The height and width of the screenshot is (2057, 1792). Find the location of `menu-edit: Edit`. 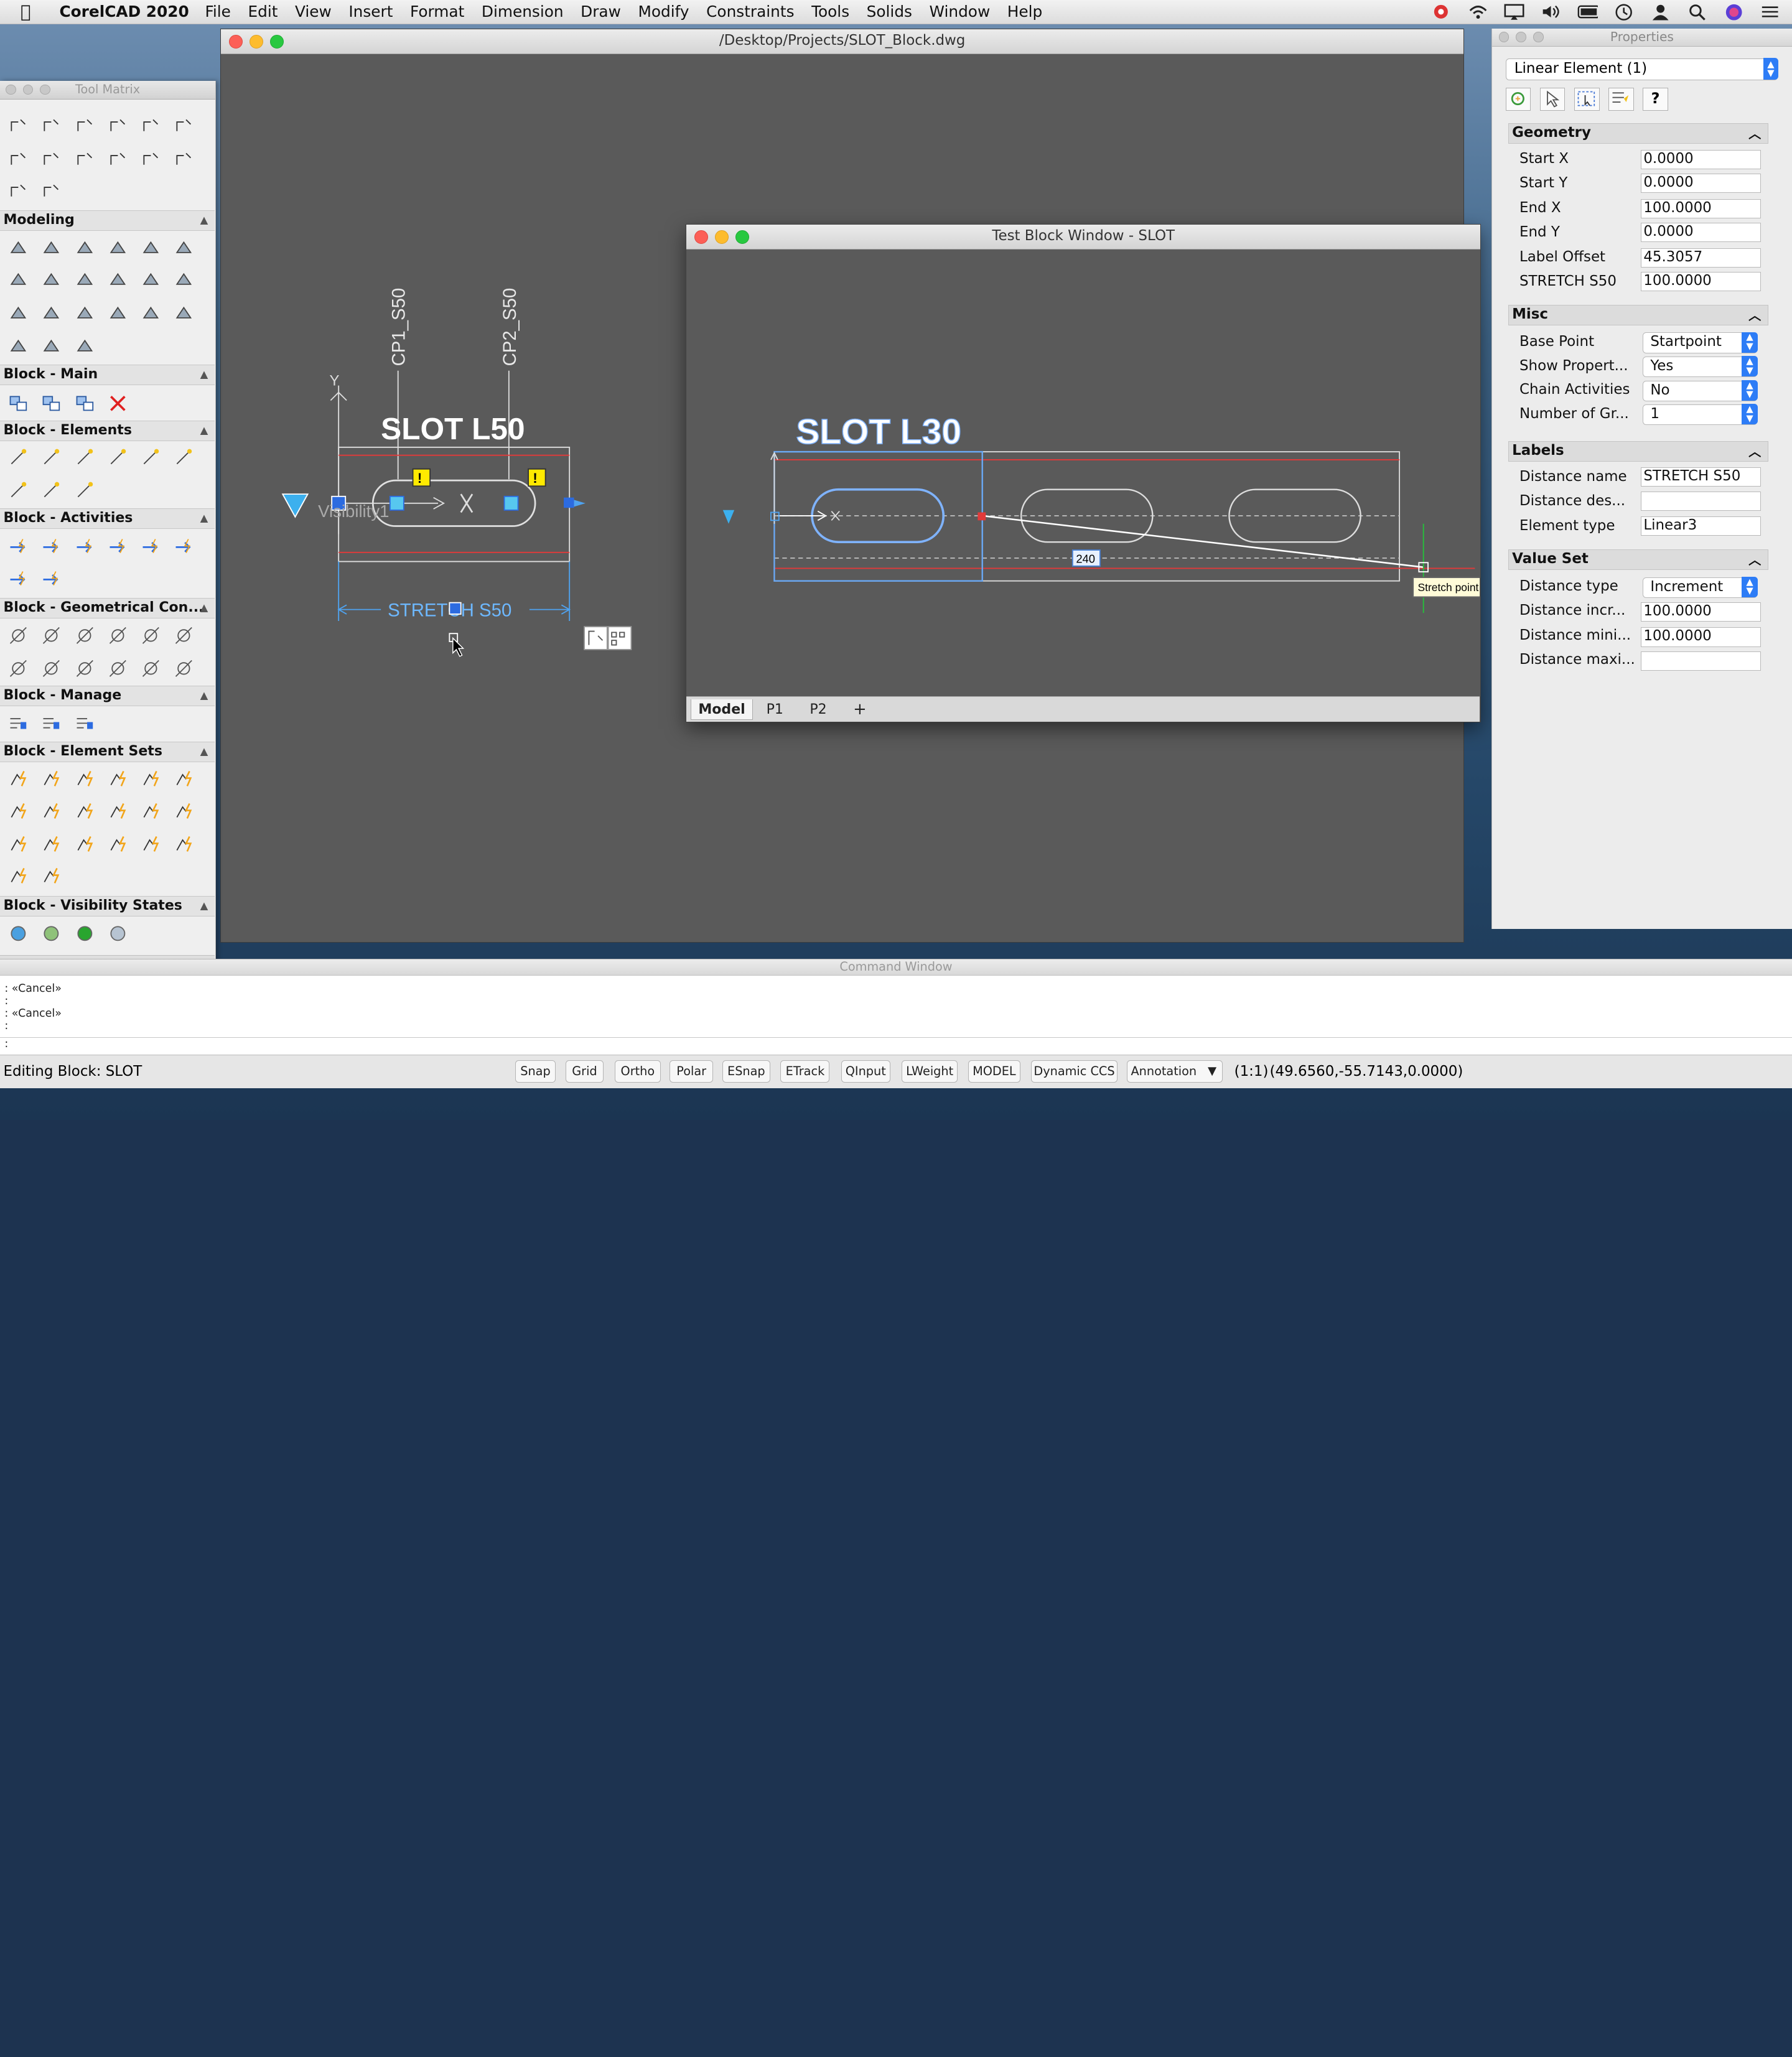

menu-edit: Edit is located at coordinates (263, 11).